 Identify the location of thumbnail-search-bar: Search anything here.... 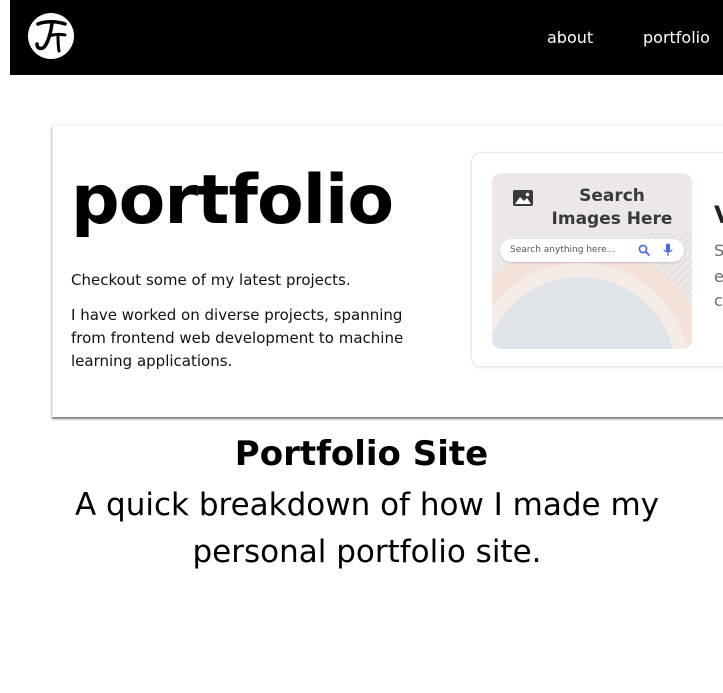
(592, 250).